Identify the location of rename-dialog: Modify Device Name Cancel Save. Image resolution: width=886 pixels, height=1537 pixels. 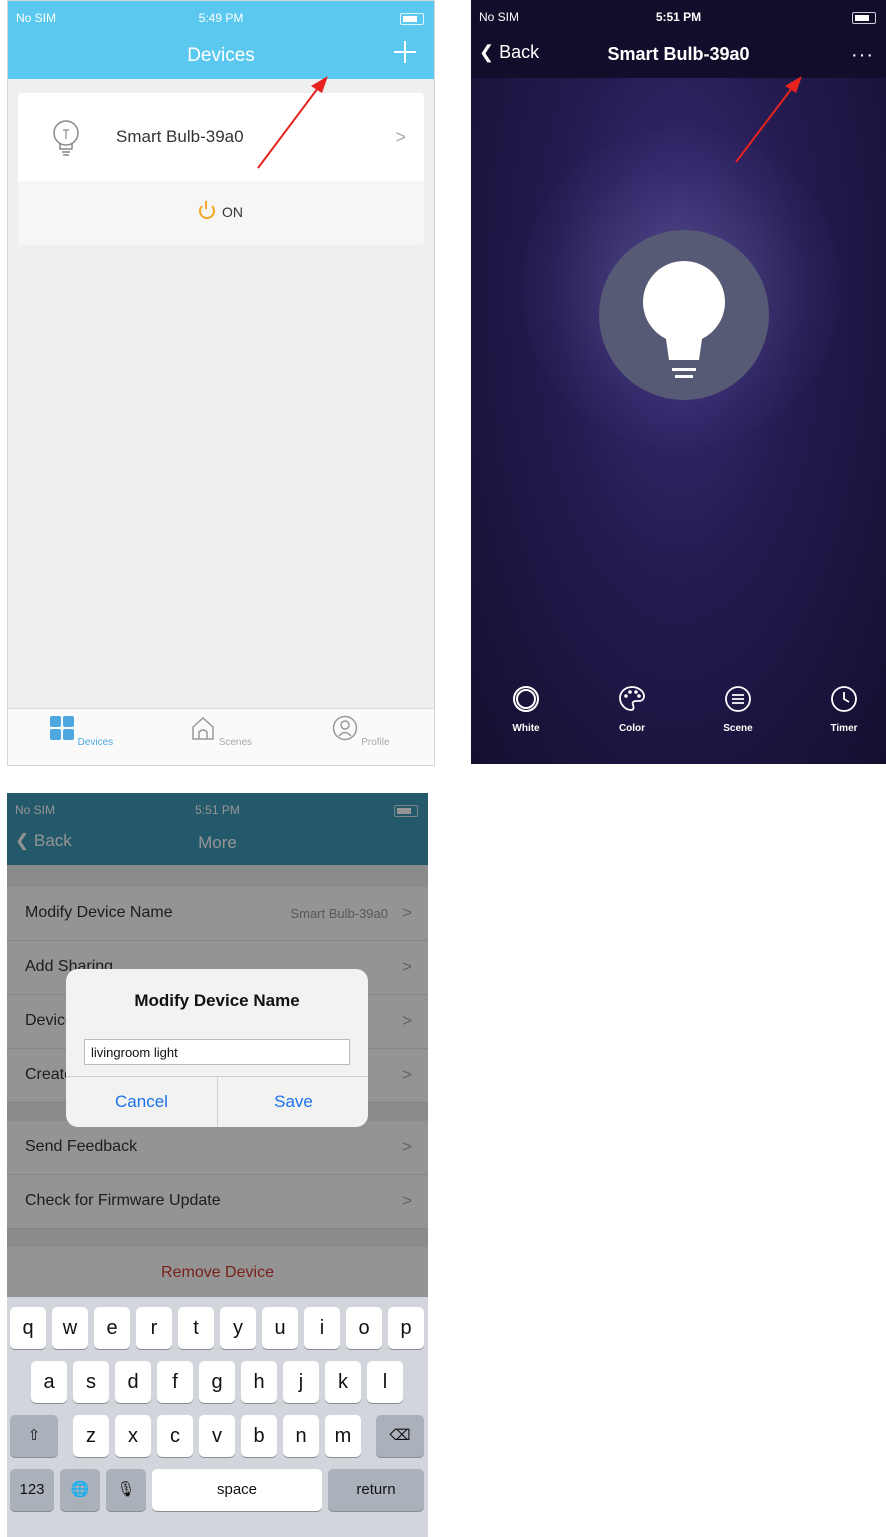
(217, 1048).